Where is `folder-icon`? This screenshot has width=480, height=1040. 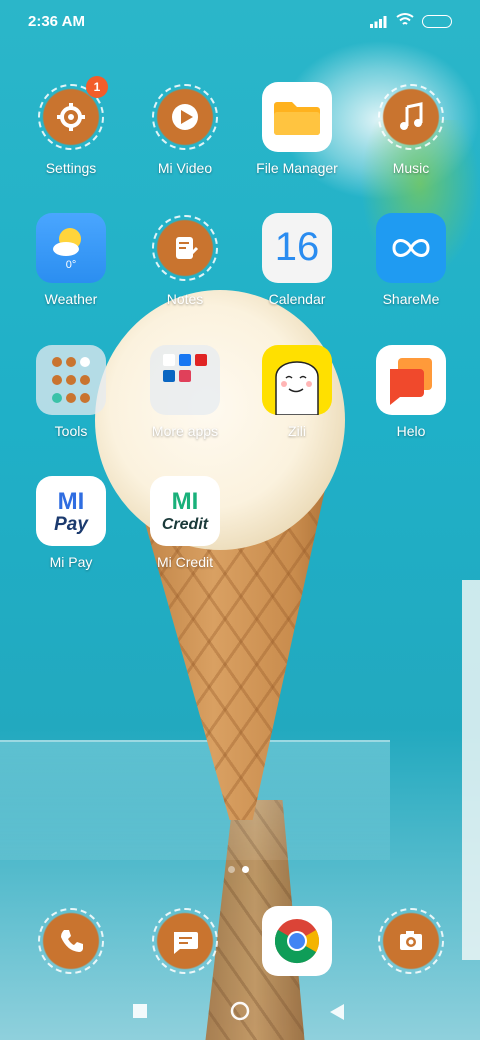 folder-icon is located at coordinates (297, 117).